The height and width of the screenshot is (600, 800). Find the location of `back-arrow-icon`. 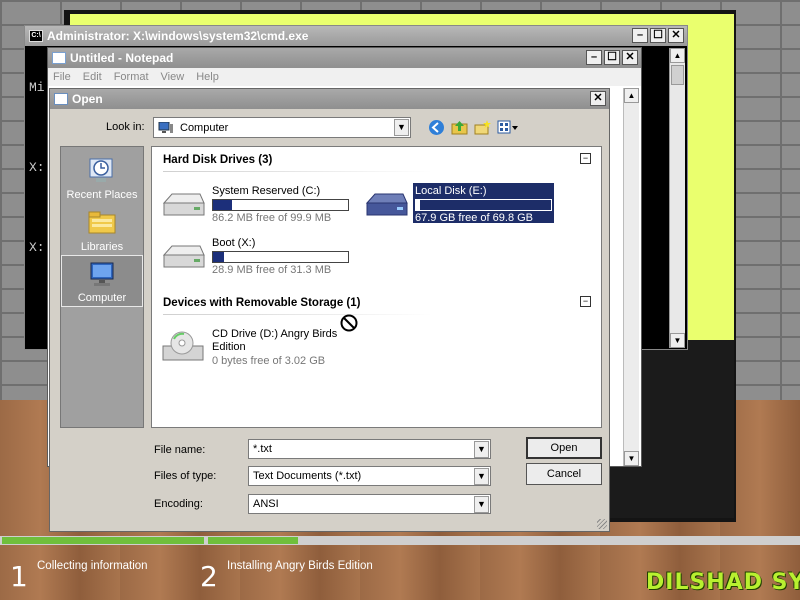

back-arrow-icon is located at coordinates (436, 127).